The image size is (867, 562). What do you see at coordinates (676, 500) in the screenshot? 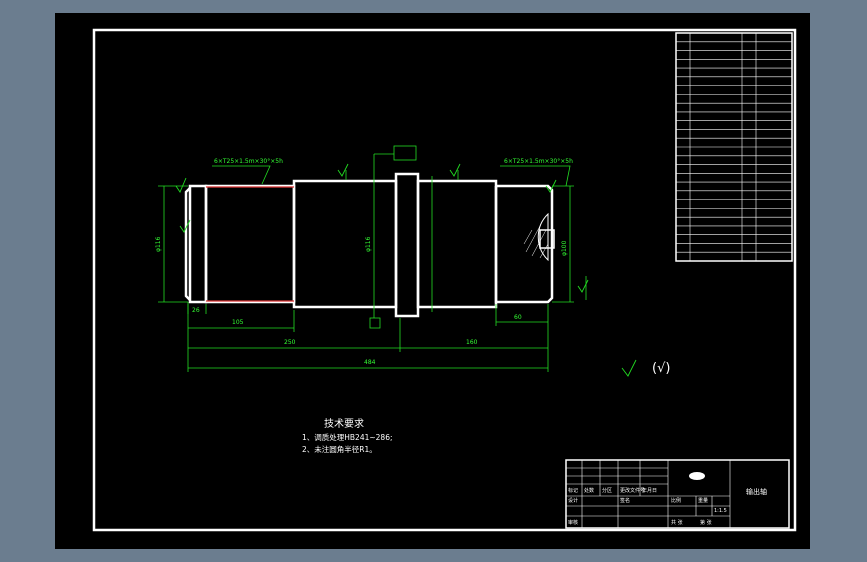
I see `tb-label-0: 比例` at bounding box center [676, 500].